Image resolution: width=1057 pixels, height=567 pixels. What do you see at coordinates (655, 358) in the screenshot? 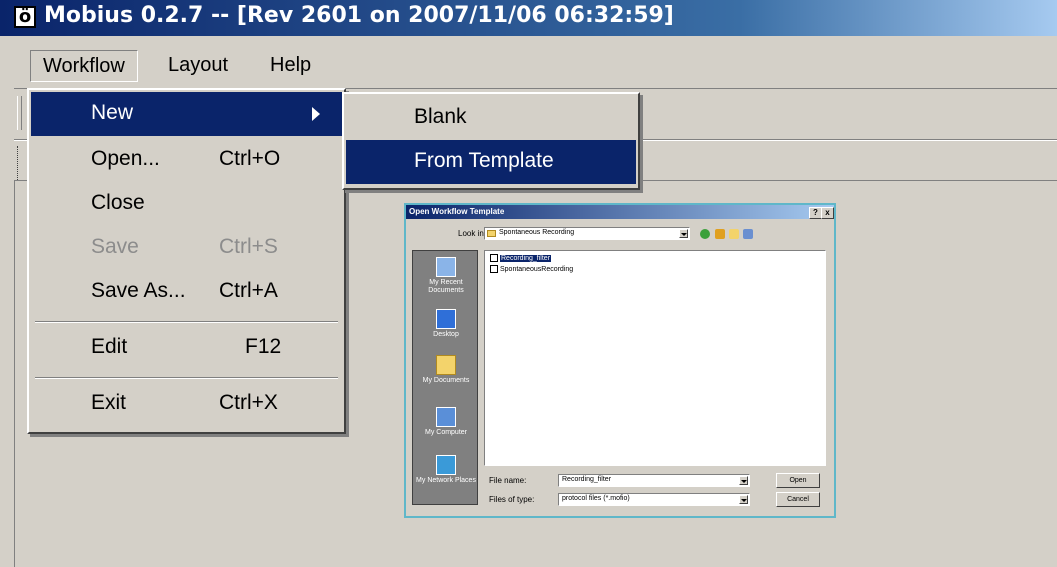
I see `file-list: Recording_filter SpontaneousRecording` at bounding box center [655, 358].